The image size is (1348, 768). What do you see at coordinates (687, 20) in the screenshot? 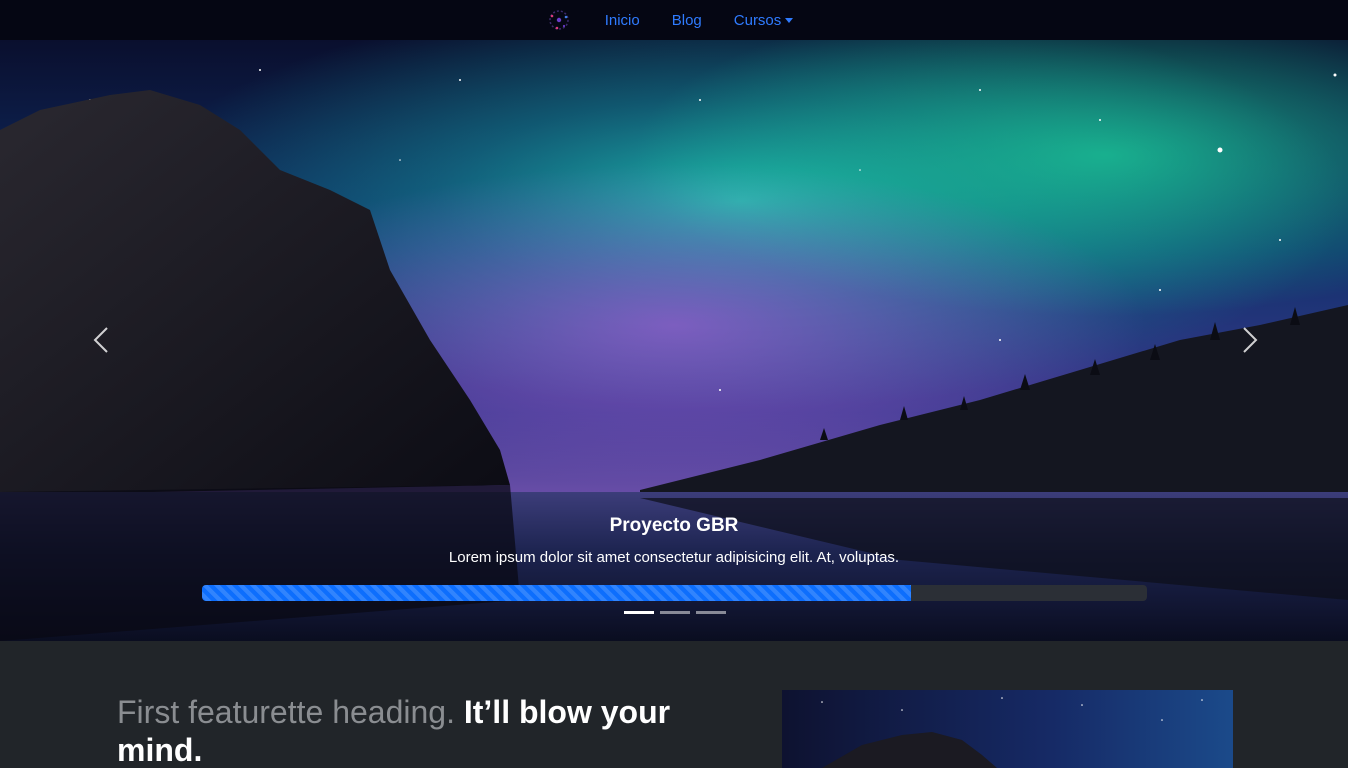
I see `nav-link-blog: Blog` at bounding box center [687, 20].